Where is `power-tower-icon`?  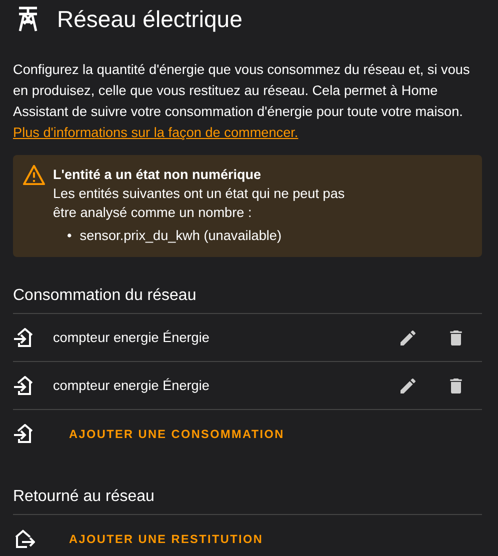 power-tower-icon is located at coordinates (28, 19).